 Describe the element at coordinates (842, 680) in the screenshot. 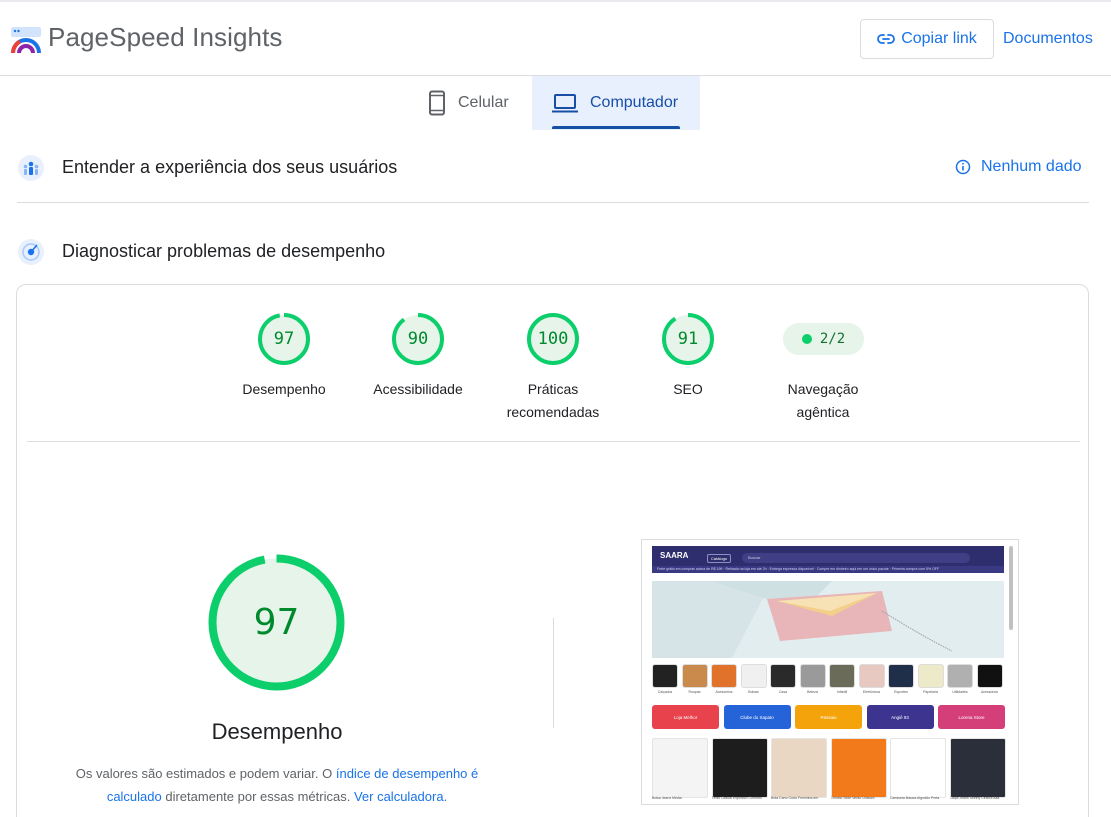

I see `thumb-category-item: Infantil` at that location.